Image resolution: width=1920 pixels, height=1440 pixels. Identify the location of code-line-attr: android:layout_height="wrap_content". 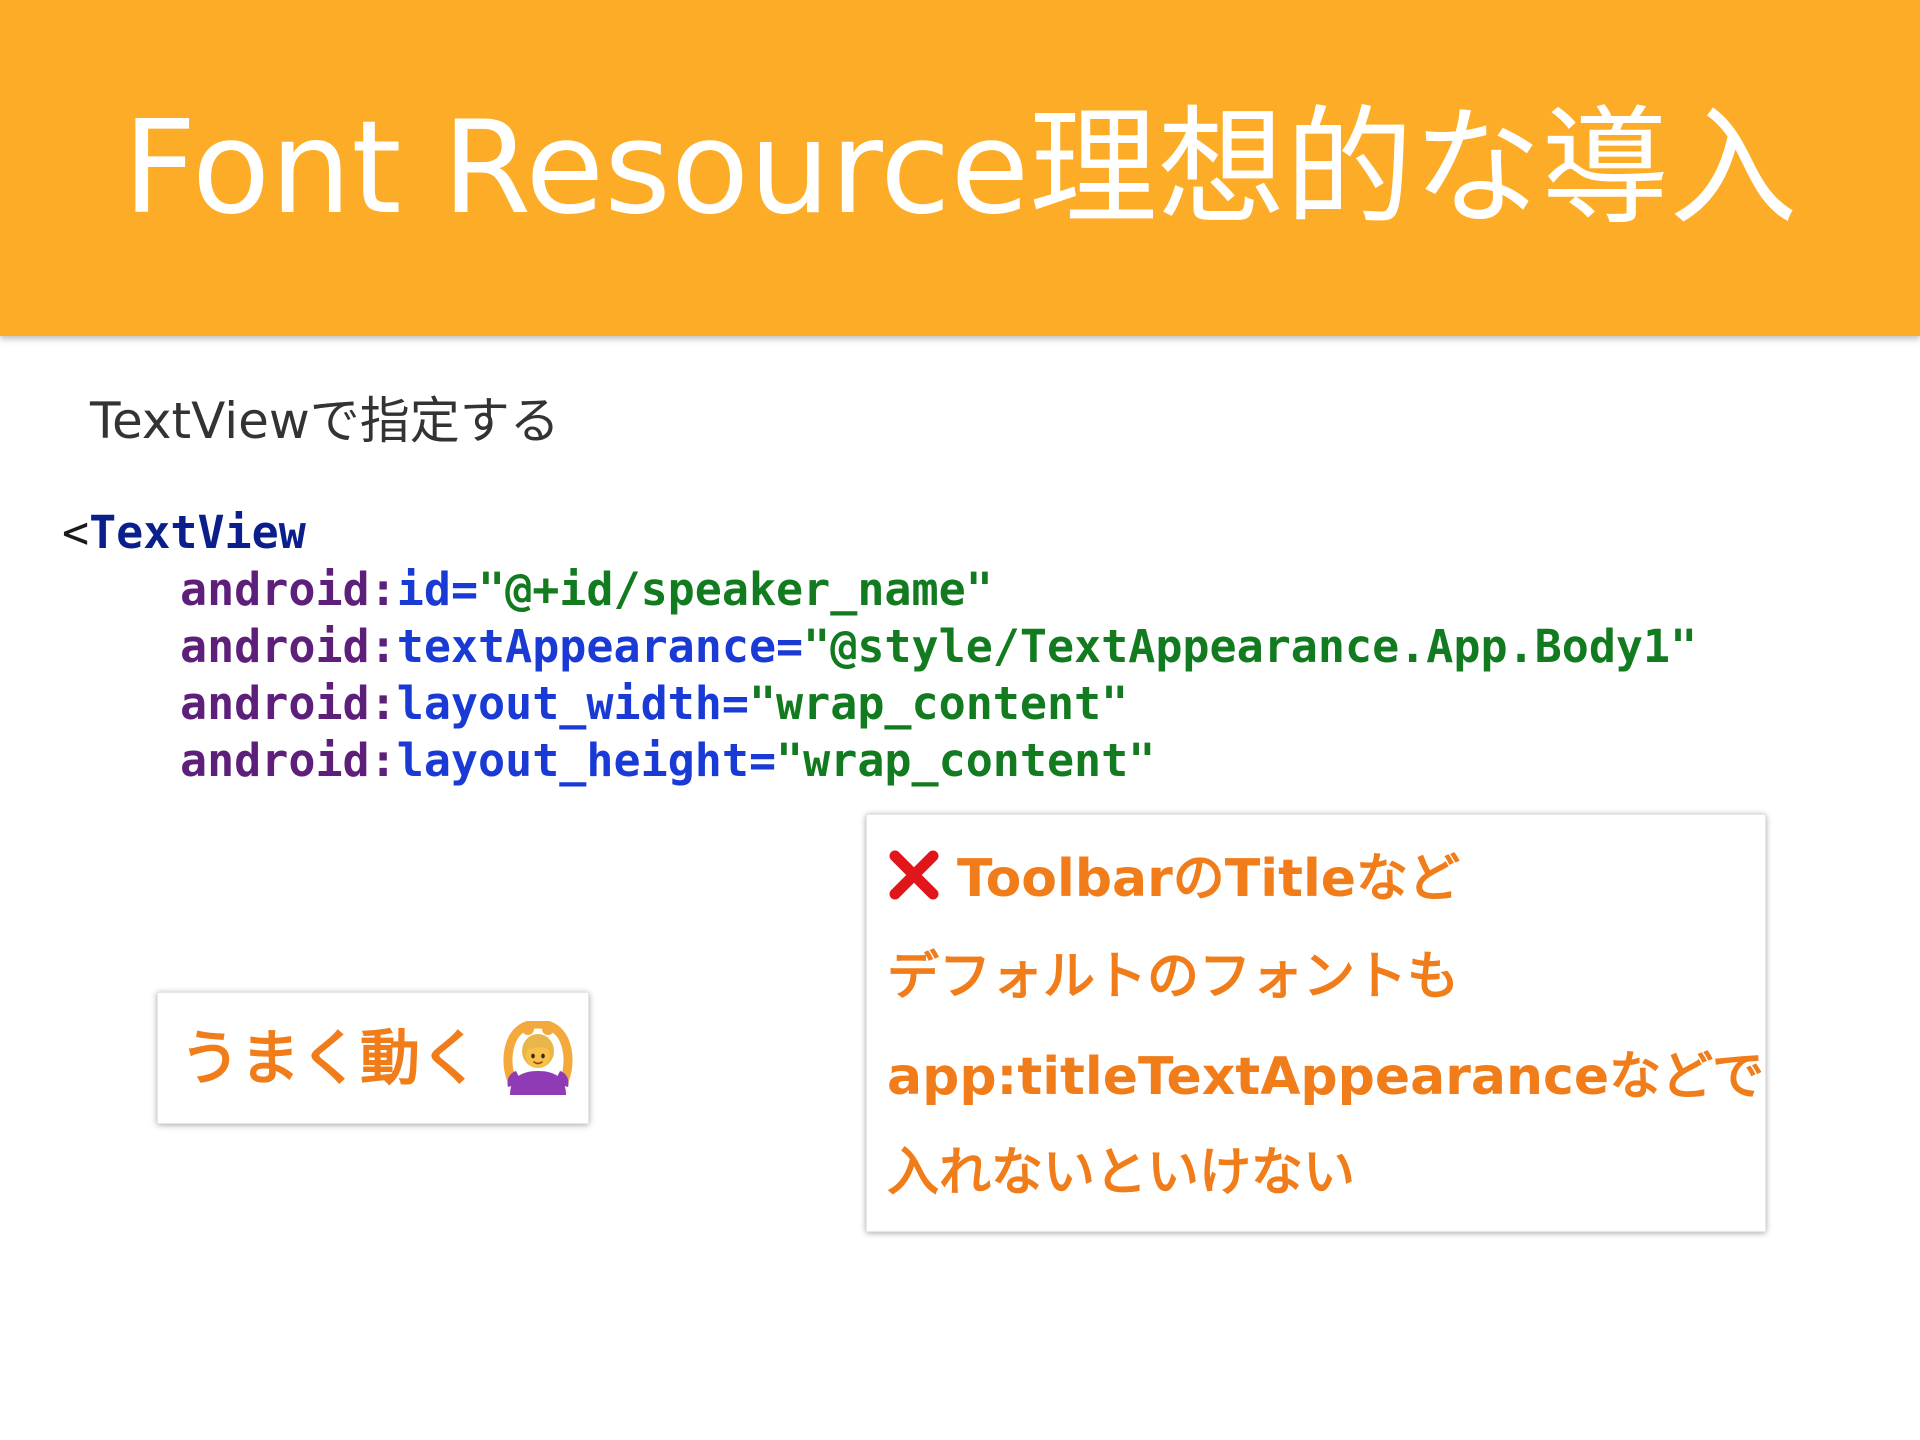
(879, 760).